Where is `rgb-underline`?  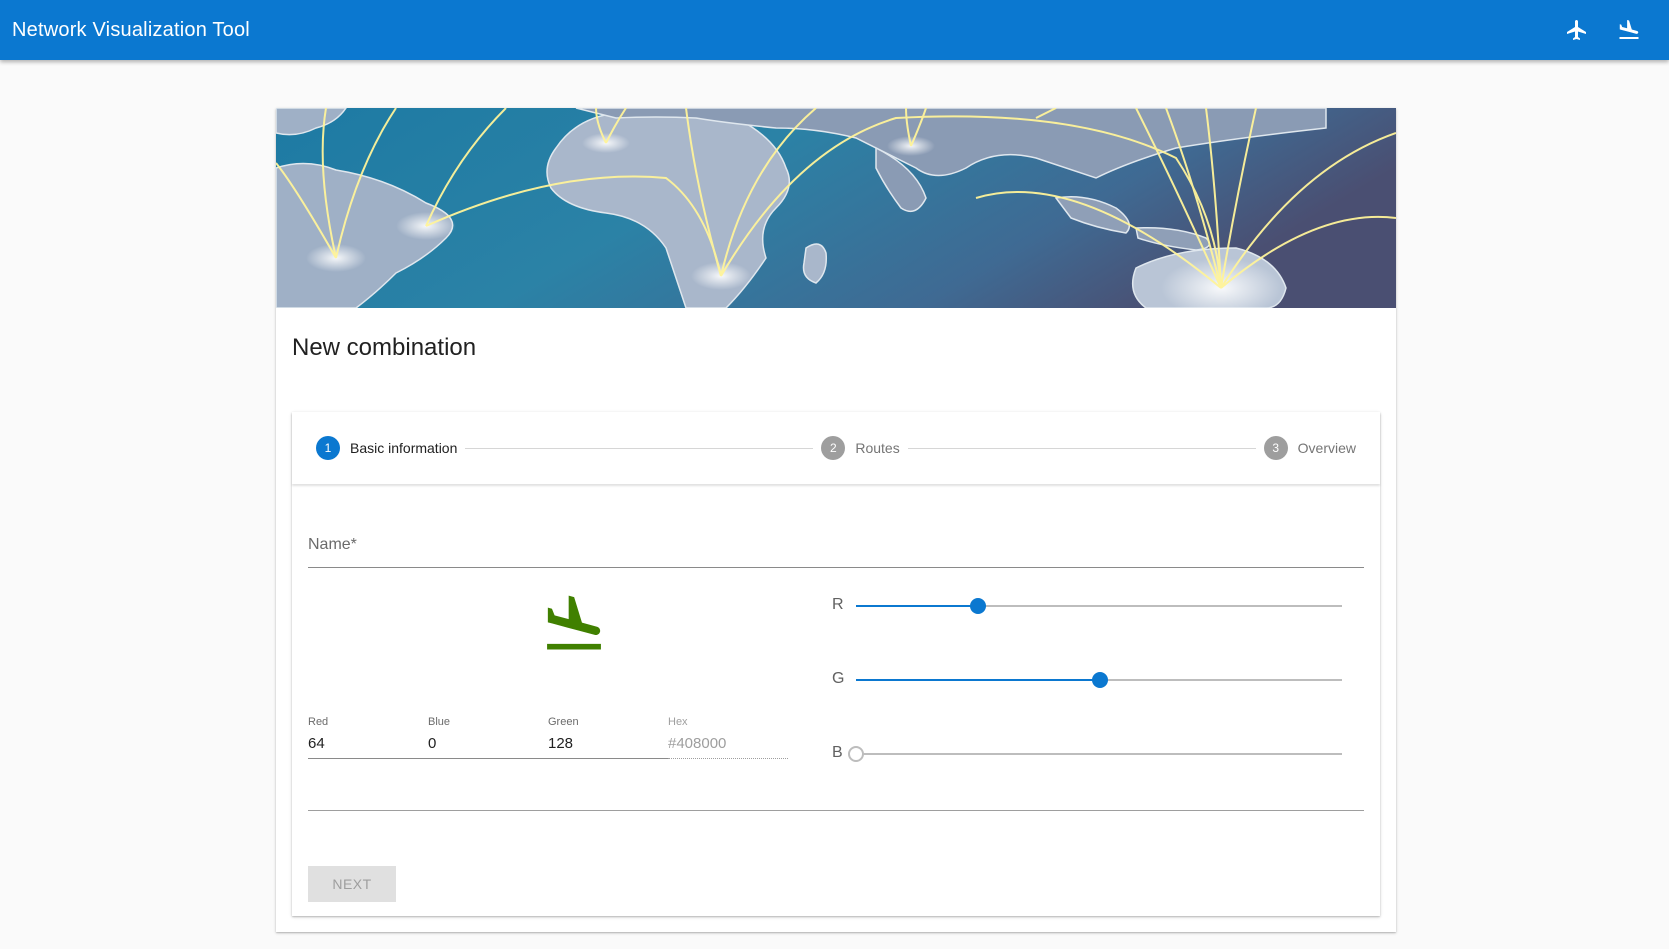 rgb-underline is located at coordinates (488, 758).